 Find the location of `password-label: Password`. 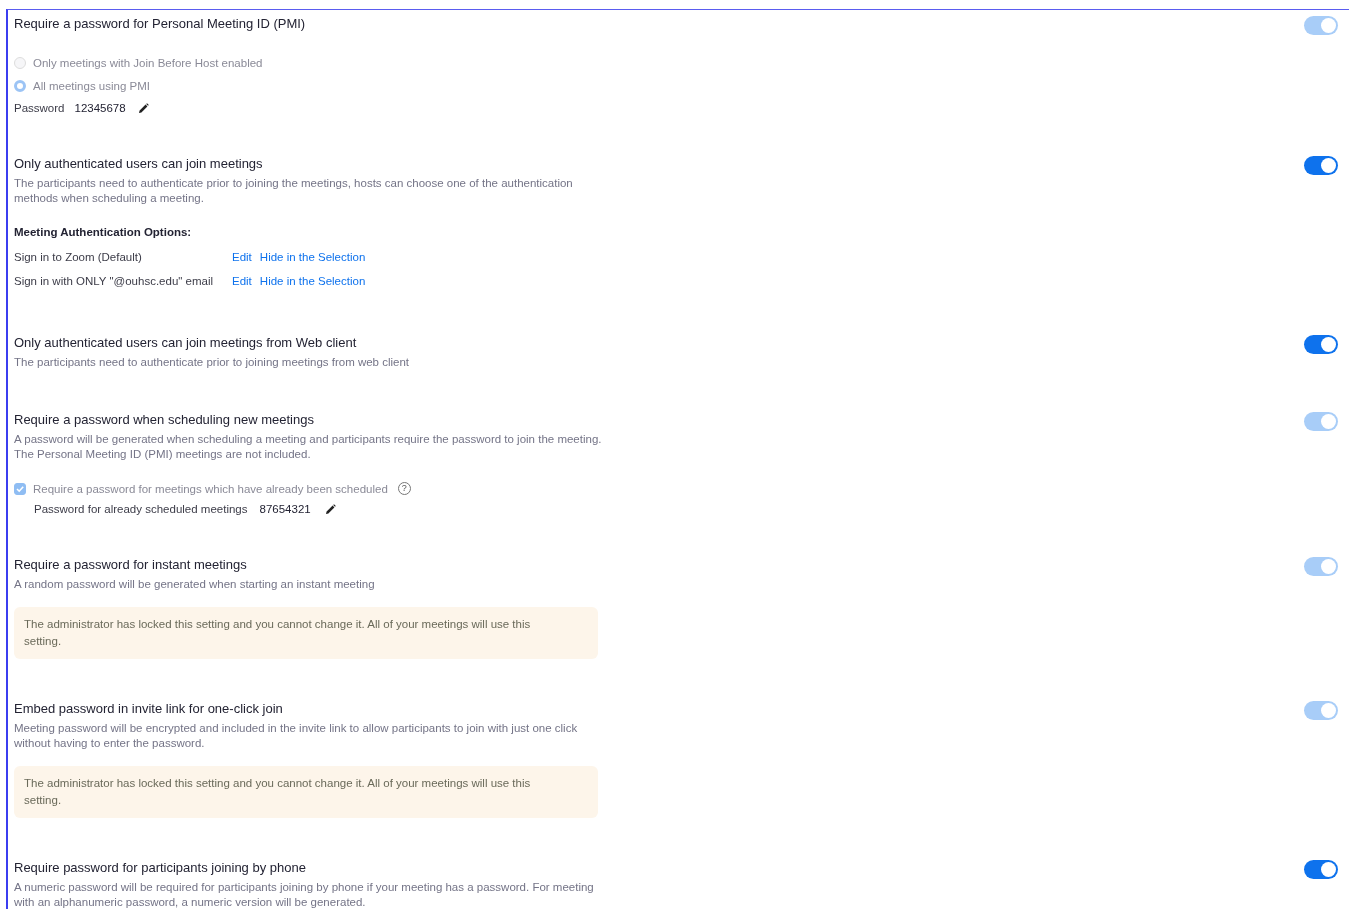

password-label: Password is located at coordinates (39, 108).